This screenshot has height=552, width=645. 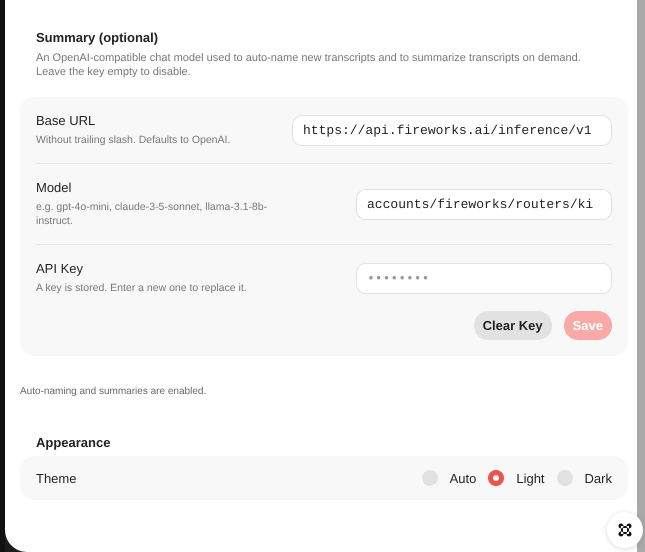 I want to click on radio-label: Dark, so click(x=598, y=478).